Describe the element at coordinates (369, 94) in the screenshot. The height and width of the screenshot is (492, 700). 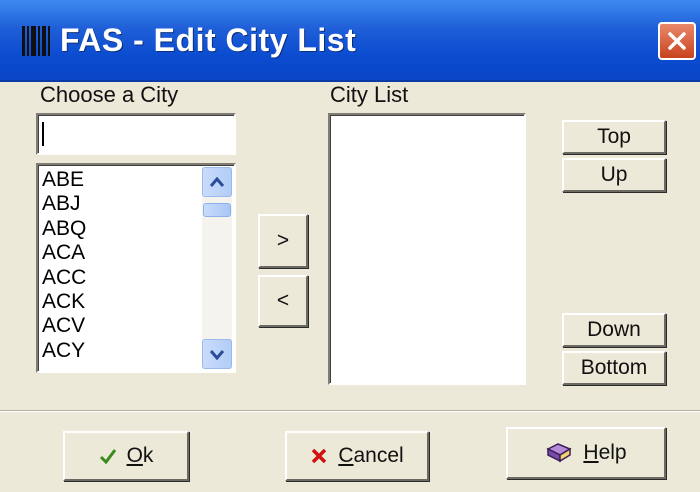
I see `city-list-label: City List` at that location.